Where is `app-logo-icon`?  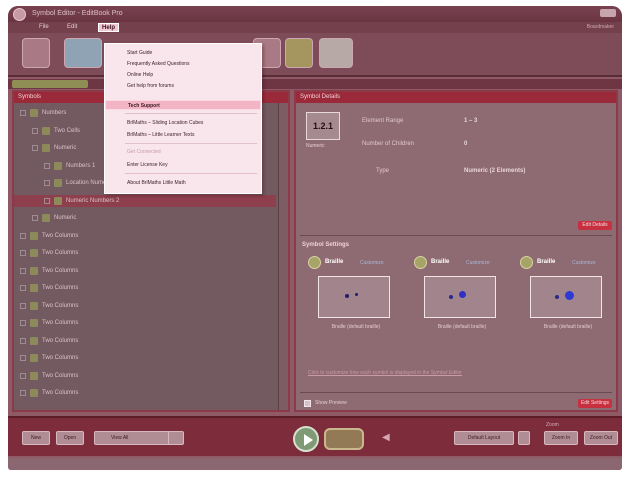
app-logo-icon is located at coordinates (19, 14).